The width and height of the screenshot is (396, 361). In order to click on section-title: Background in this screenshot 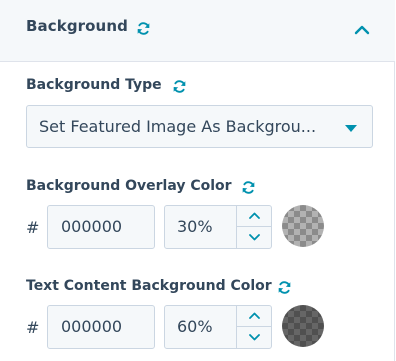, I will do `click(77, 26)`.